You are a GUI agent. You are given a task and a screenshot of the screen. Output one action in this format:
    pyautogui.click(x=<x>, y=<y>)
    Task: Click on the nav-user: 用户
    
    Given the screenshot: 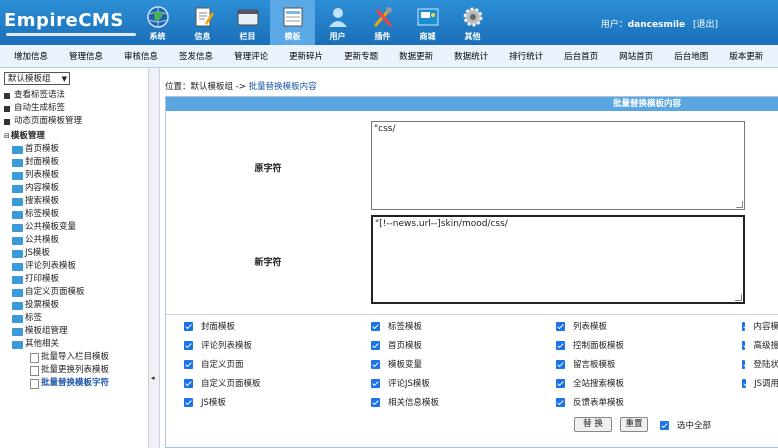 What is the action you would take?
    pyautogui.click(x=337, y=22)
    